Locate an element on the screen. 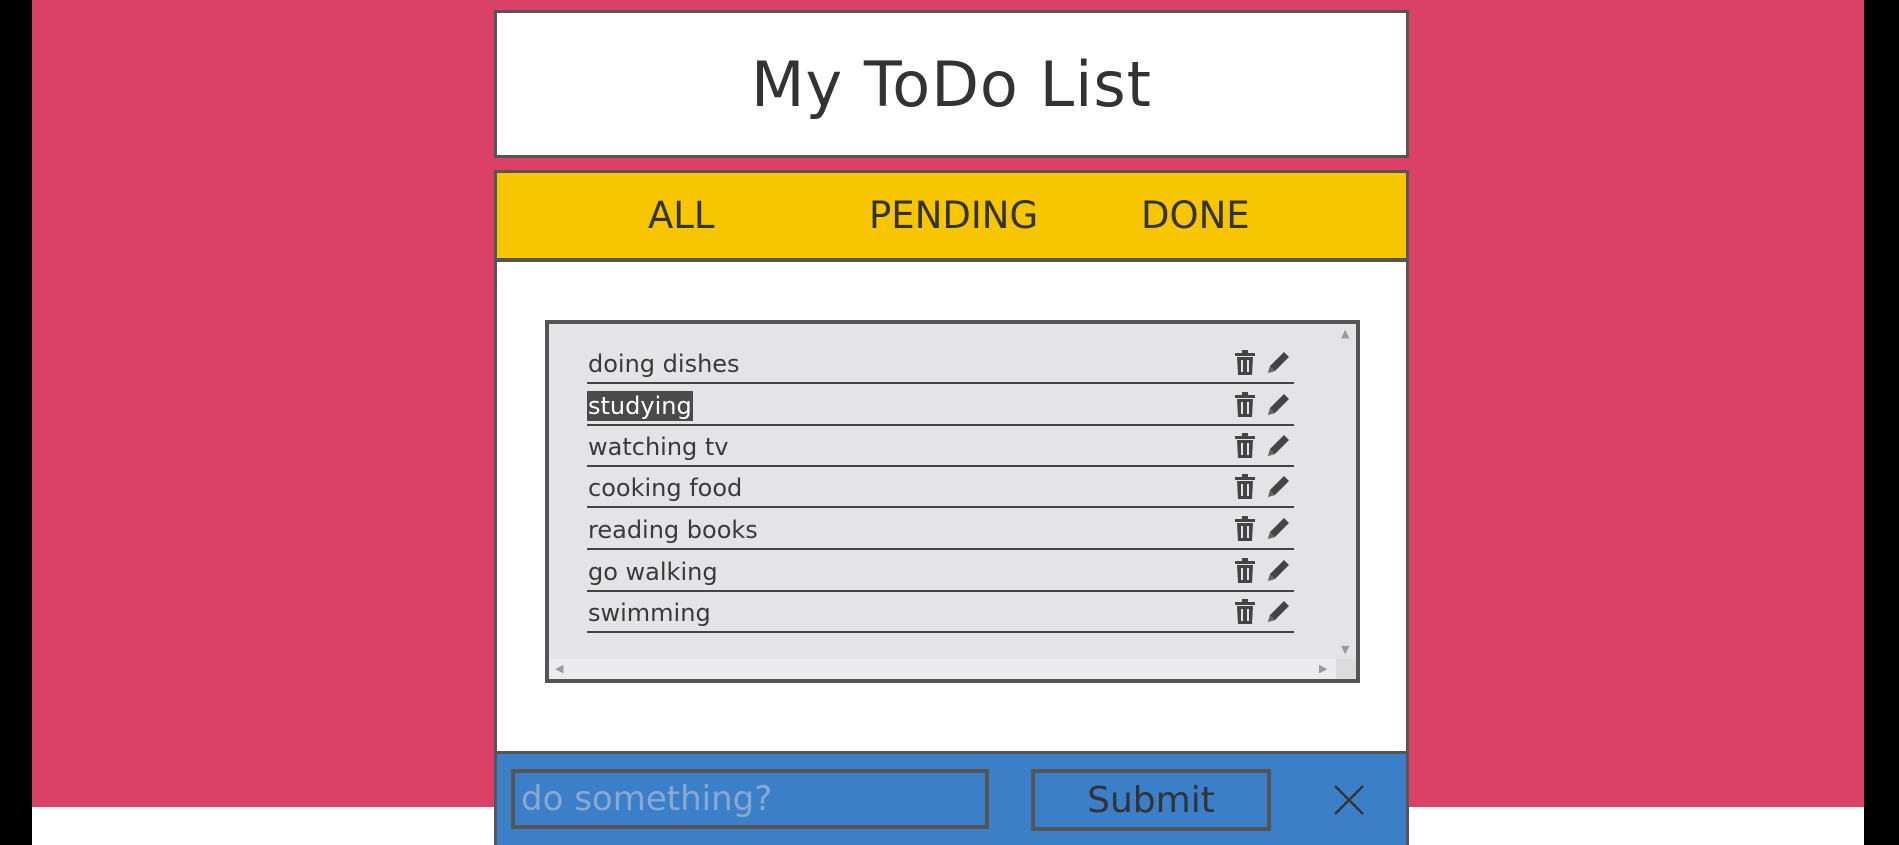  submit-button: Submit is located at coordinates (1151, 800).